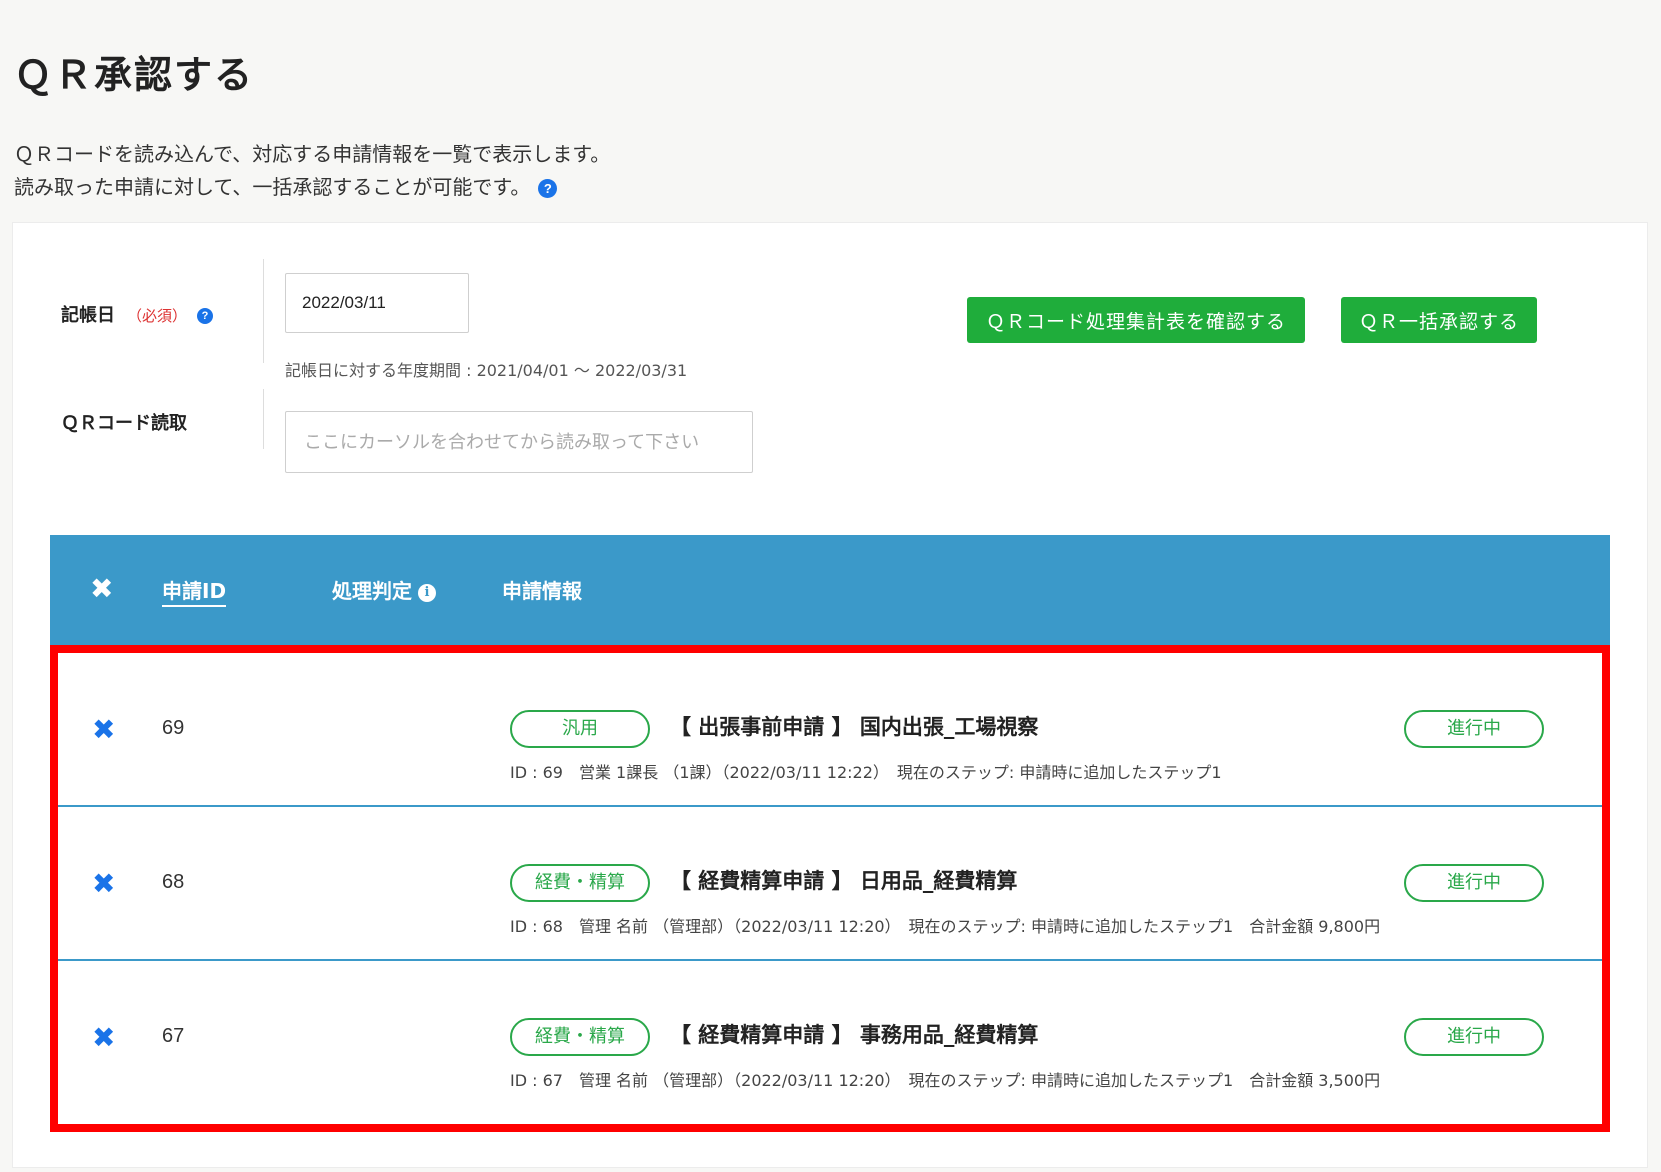  Describe the element at coordinates (486, 370) in the screenshot. I see `fiscal-period-note: 記帳日に対する年度期間 : 2021/04/01 〜 2022/03/31` at that location.